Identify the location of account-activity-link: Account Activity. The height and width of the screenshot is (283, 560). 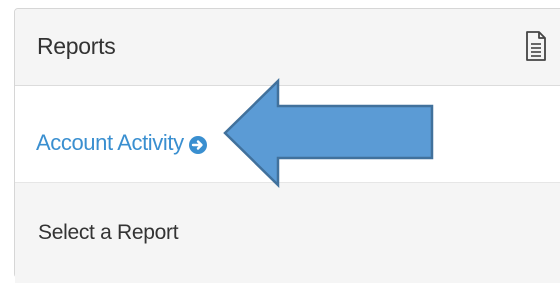
(121, 143).